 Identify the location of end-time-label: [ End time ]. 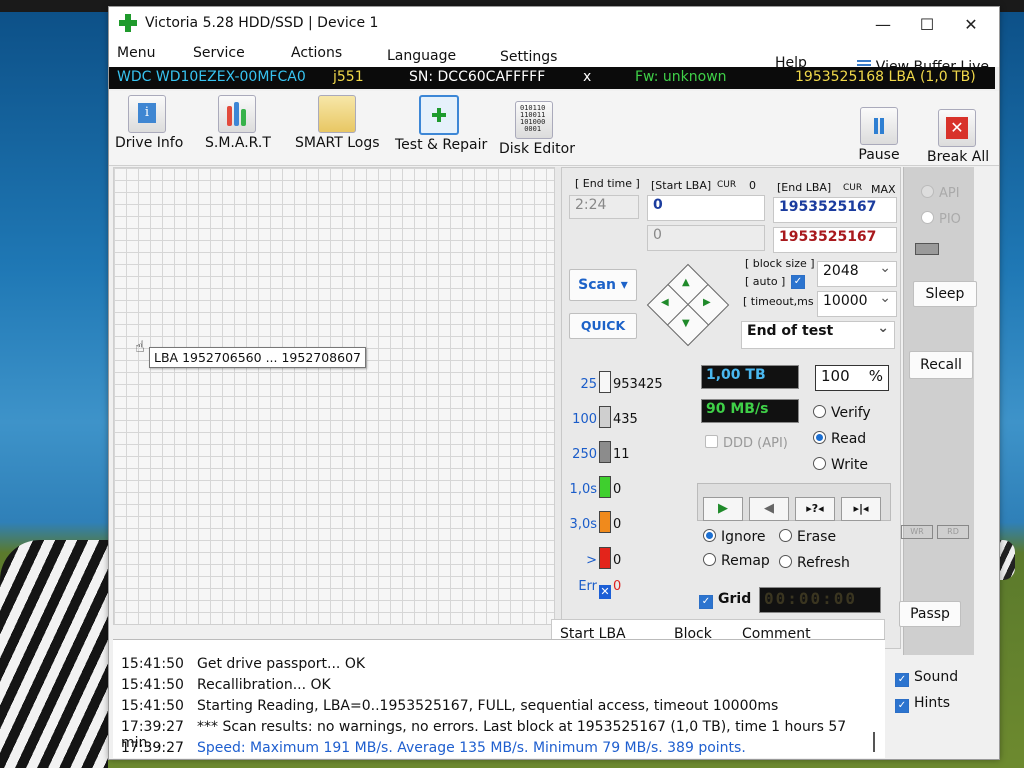
(607, 183).